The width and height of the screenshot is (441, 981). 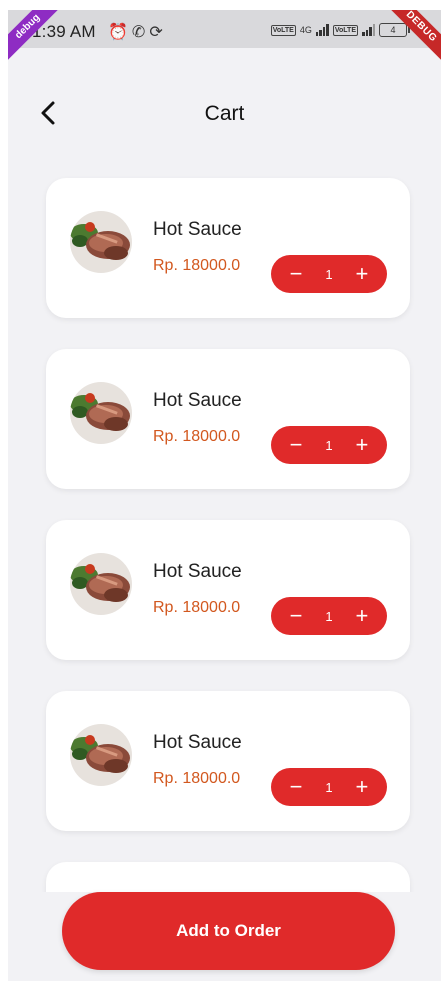 I want to click on app-header: Cart, so click(x=224, y=98).